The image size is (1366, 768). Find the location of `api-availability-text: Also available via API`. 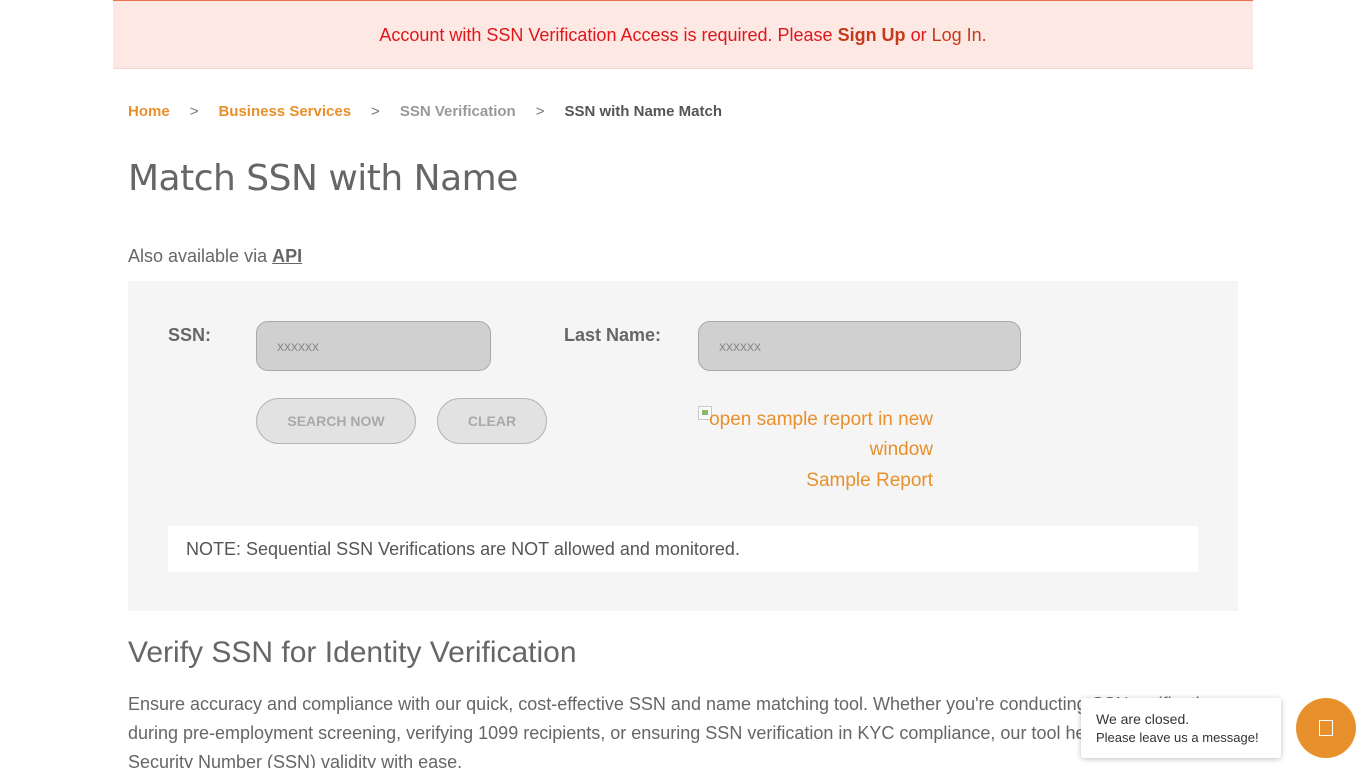

api-availability-text: Also available via API is located at coordinates (215, 256).